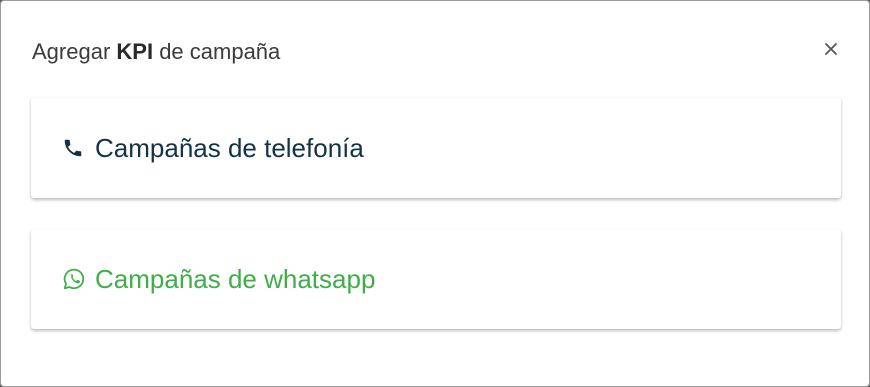 The image size is (870, 387). Describe the element at coordinates (74, 148) in the screenshot. I see `phone-icon` at that location.